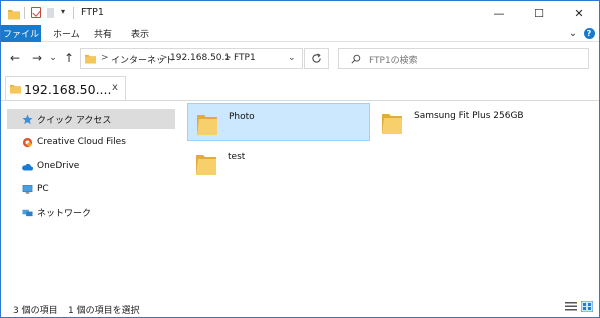  I want to click on folder-name: Photo, so click(242, 117).